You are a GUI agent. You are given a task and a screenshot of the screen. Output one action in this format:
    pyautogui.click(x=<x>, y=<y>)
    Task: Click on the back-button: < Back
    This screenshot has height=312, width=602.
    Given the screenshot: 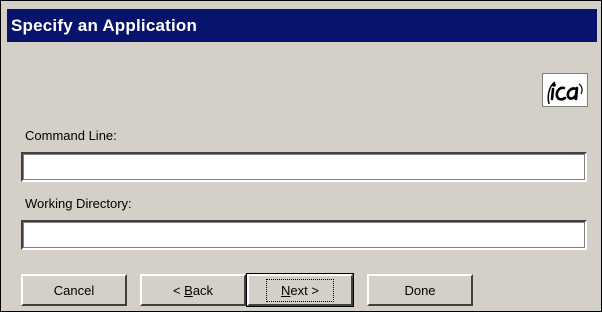 What is the action you would take?
    pyautogui.click(x=193, y=290)
    